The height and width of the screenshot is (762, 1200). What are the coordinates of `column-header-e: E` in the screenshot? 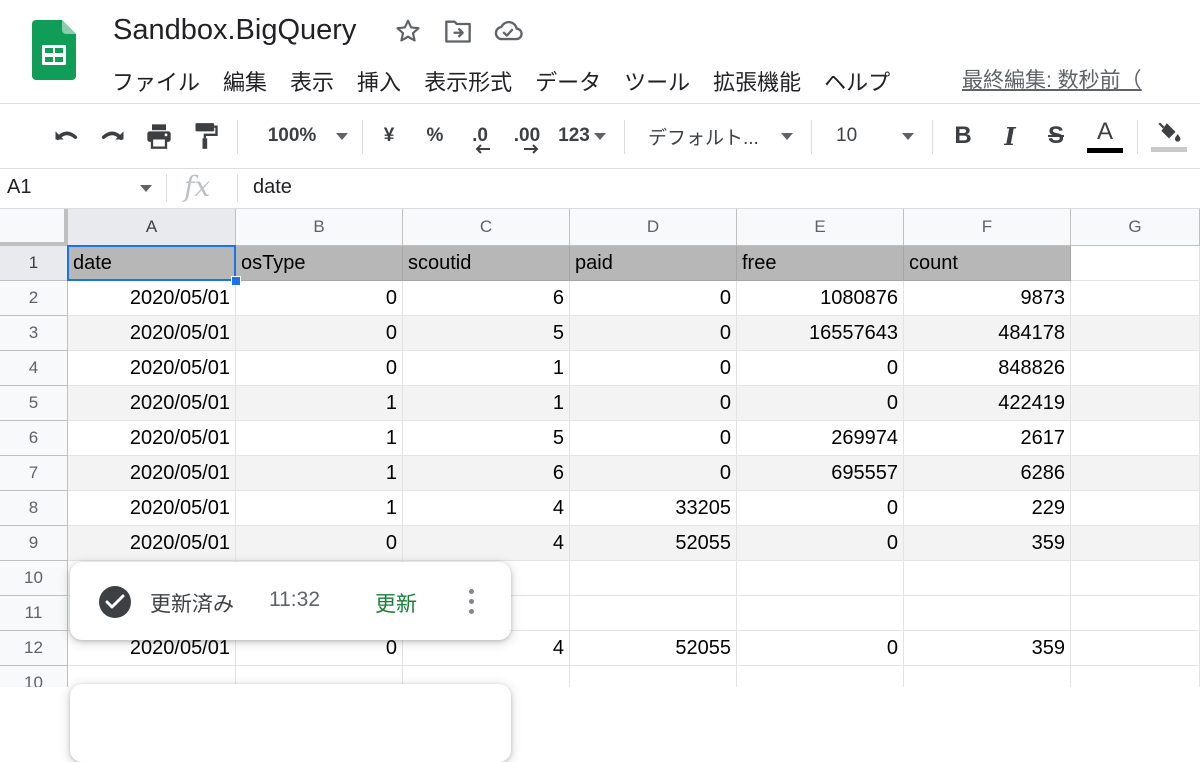 It's located at (820, 227).